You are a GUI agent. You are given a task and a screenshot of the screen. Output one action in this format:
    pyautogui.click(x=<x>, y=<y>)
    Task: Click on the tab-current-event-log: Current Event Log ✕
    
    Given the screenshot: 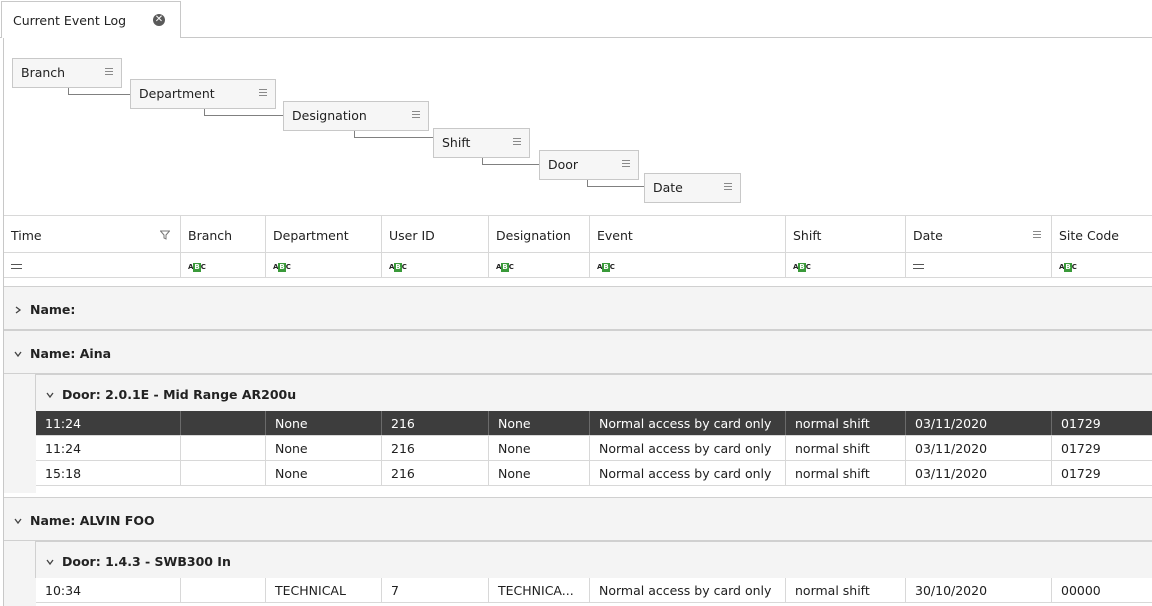 What is the action you would take?
    pyautogui.click(x=91, y=19)
    